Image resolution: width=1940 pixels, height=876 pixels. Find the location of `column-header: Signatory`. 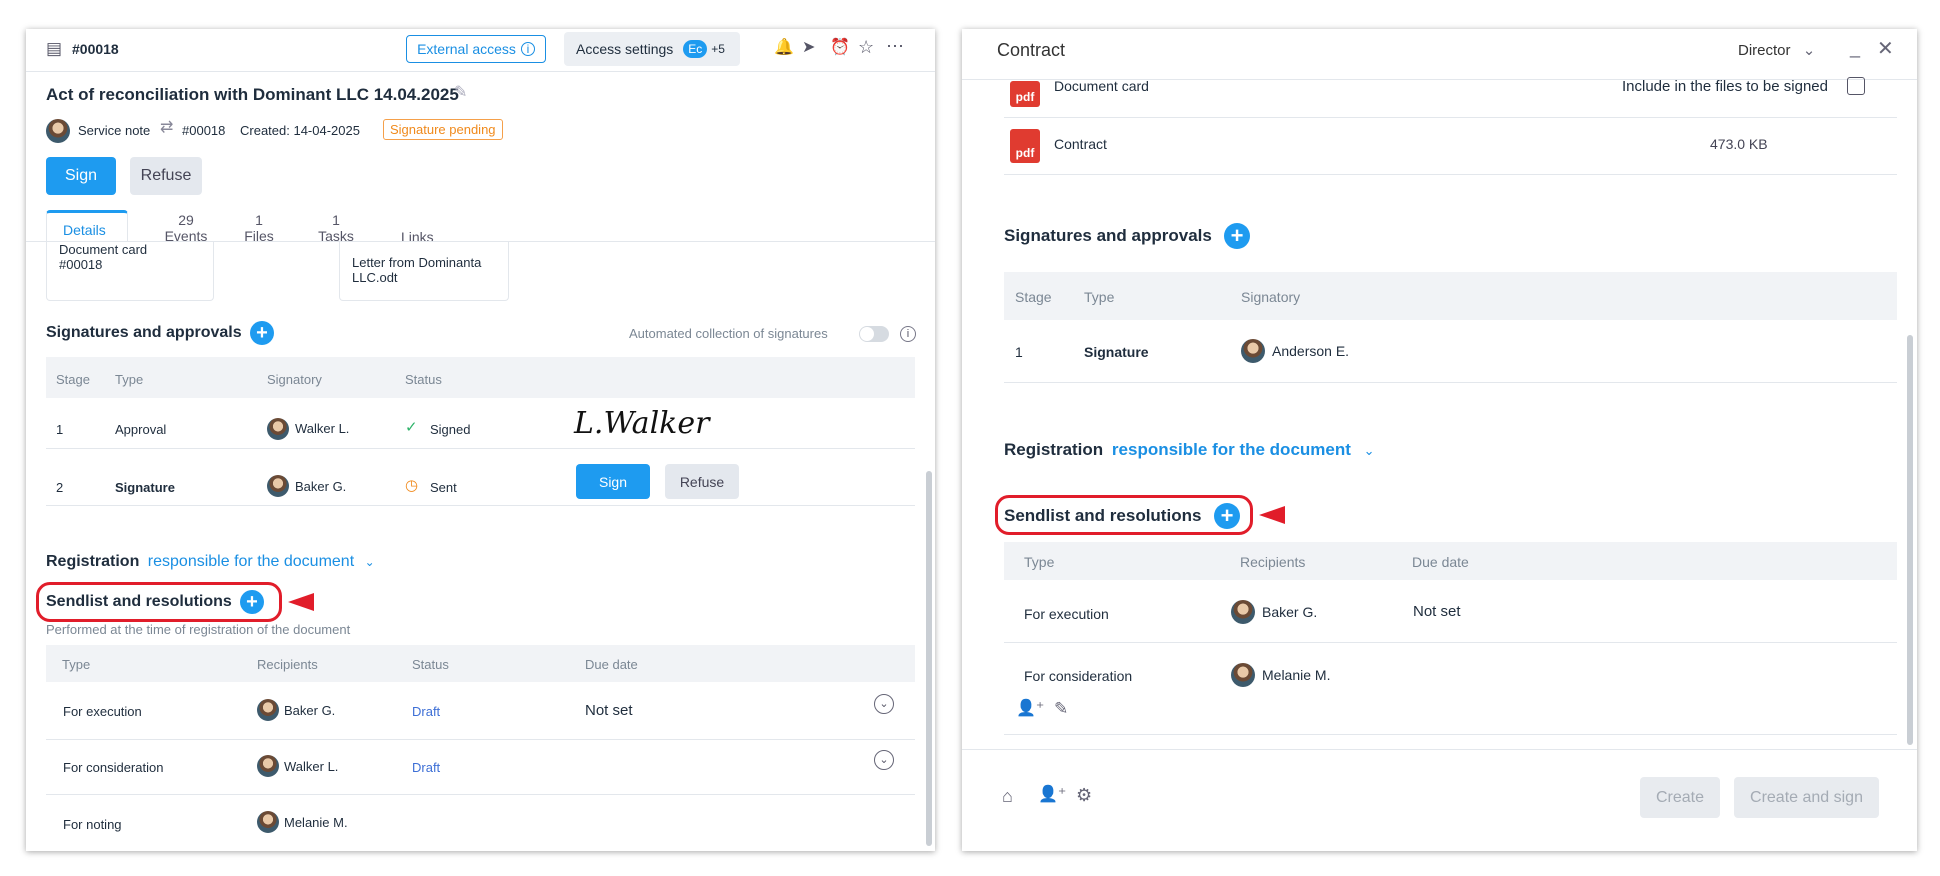

column-header: Signatory is located at coordinates (294, 379).